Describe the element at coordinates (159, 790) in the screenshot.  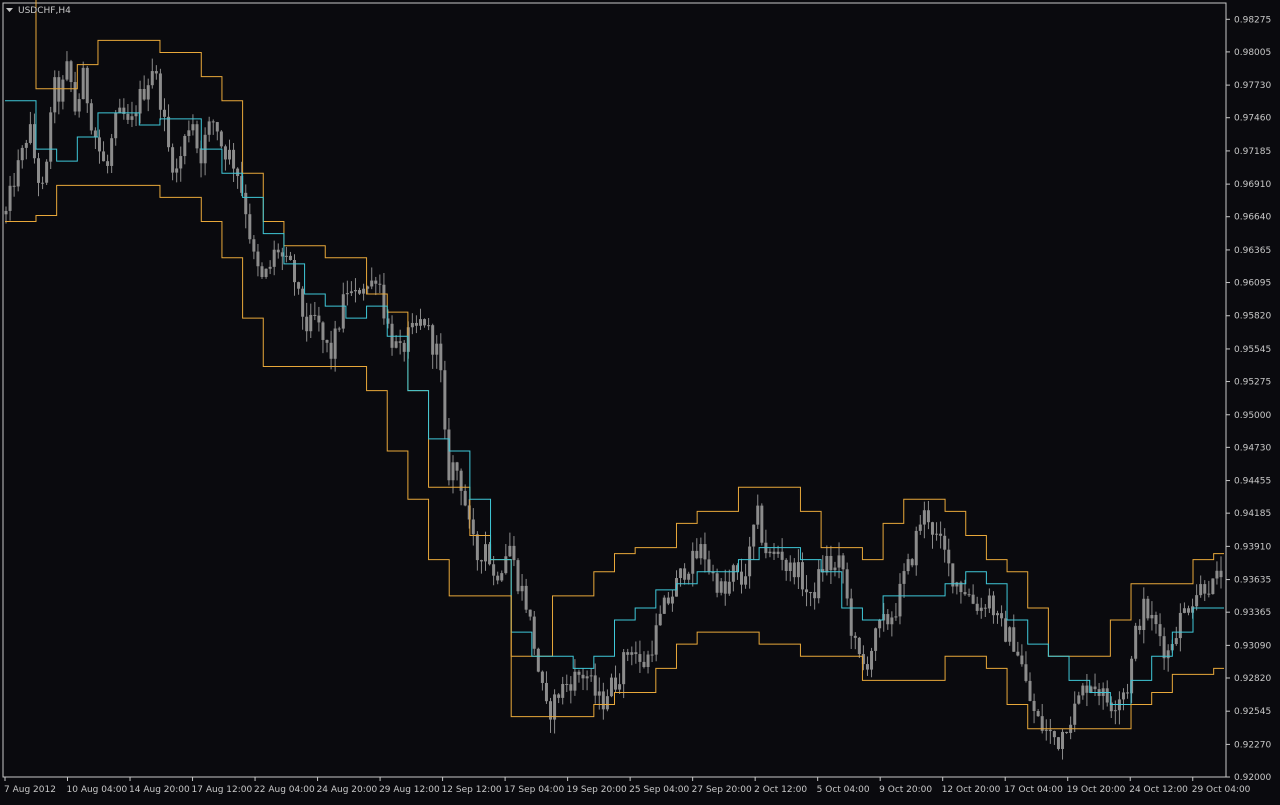
I see `x-tick-label: 14 Aug 20:00` at that location.